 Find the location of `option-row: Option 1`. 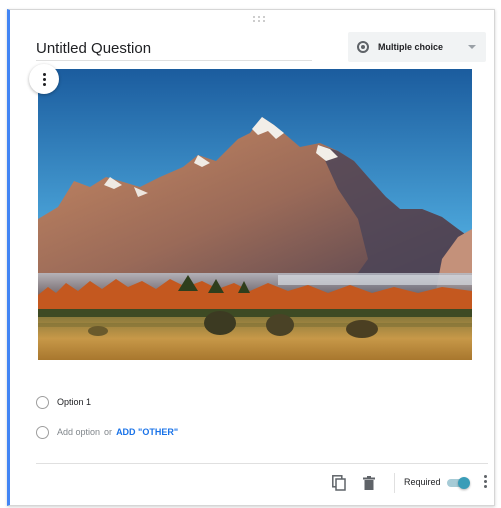

option-row: Option 1 is located at coordinates (63, 402).